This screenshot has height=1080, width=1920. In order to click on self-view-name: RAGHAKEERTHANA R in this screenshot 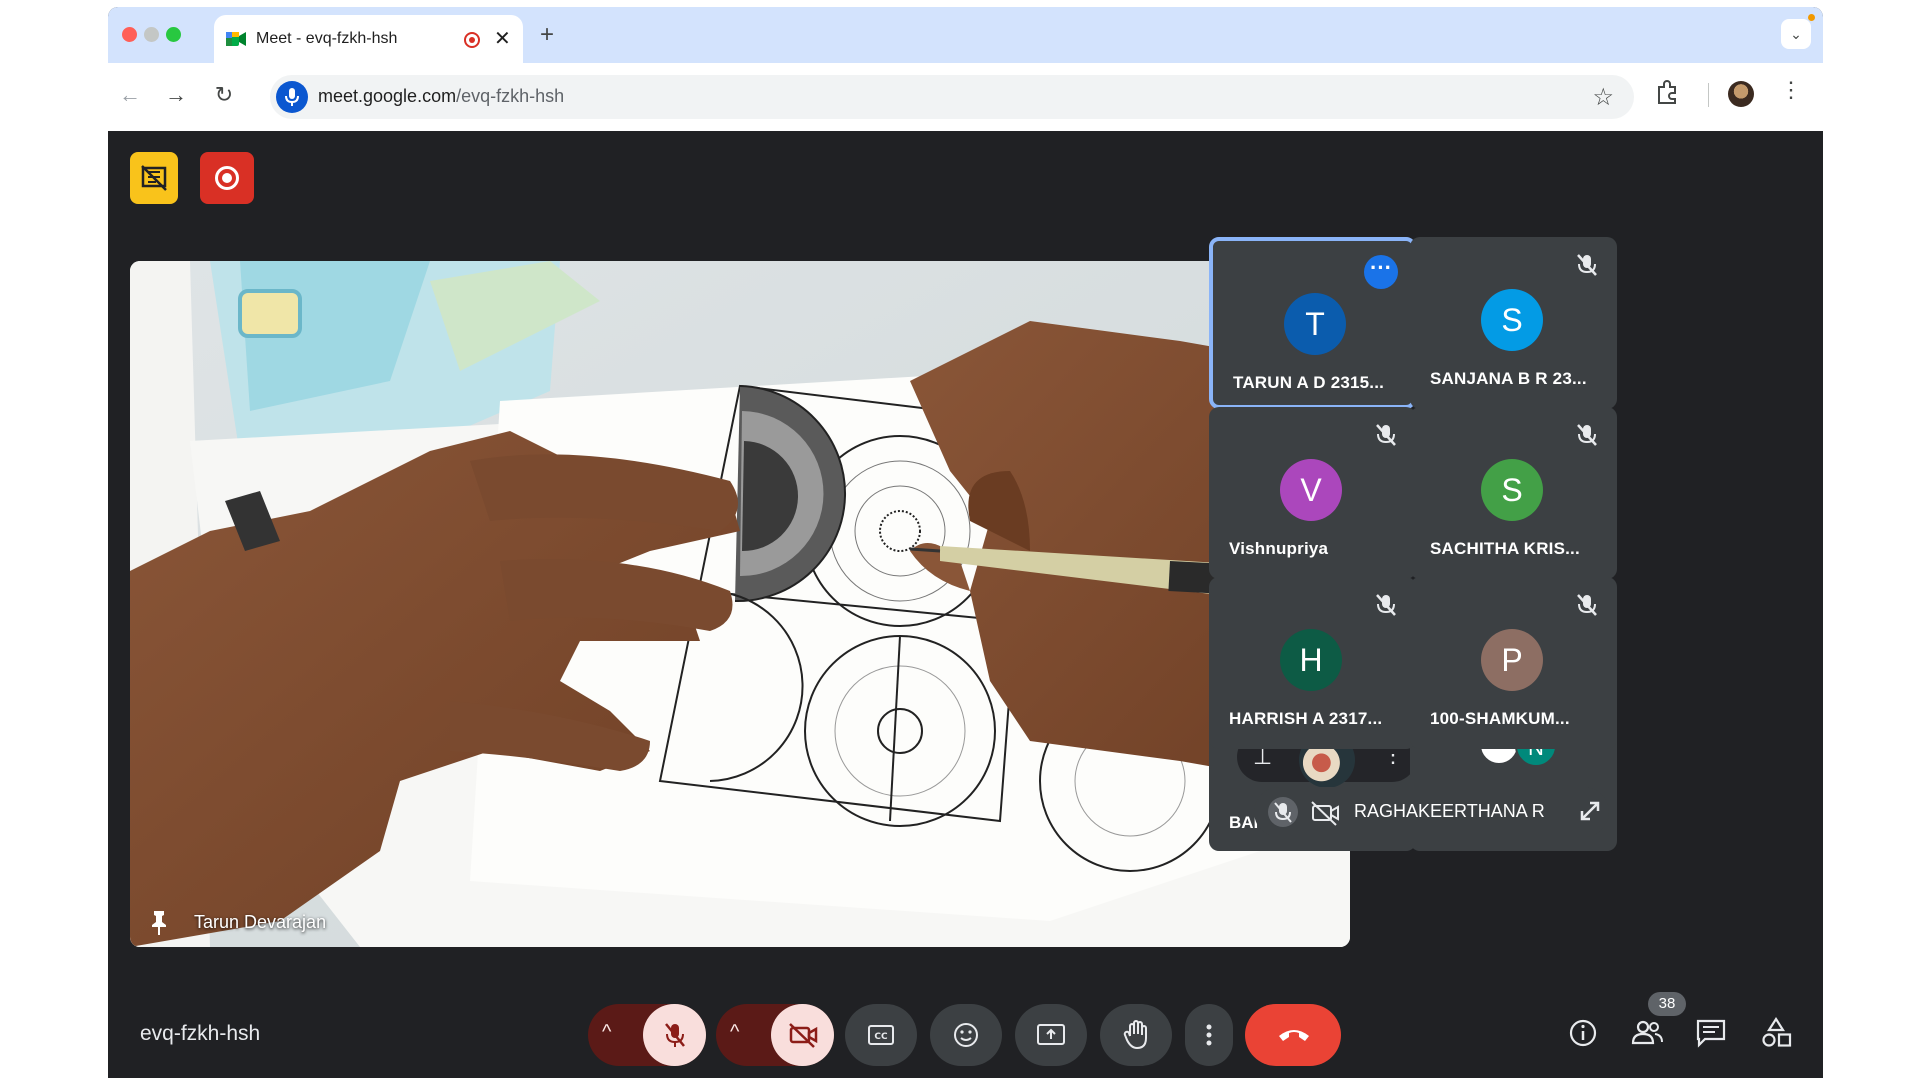, I will do `click(1449, 811)`.